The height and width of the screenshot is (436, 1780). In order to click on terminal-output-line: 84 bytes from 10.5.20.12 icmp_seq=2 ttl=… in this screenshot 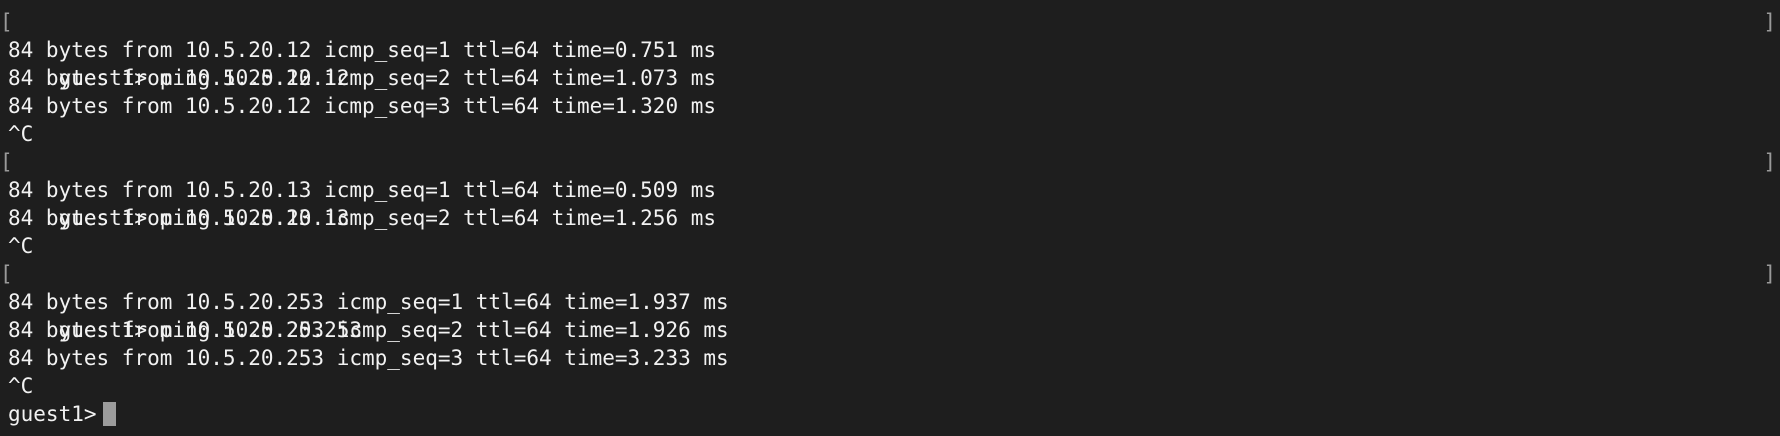, I will do `click(890, 78)`.